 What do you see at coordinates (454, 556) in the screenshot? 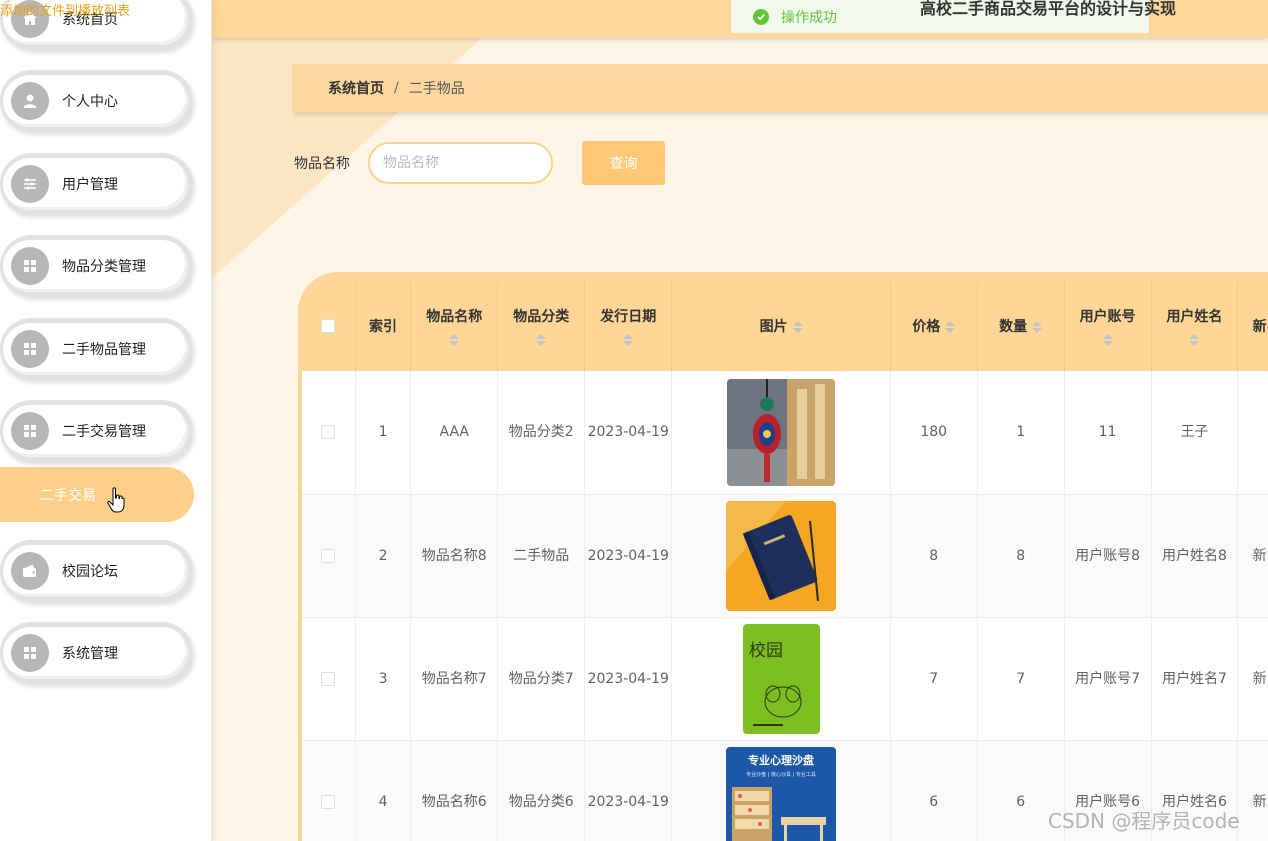
I see `cell-name: 物品名称8` at bounding box center [454, 556].